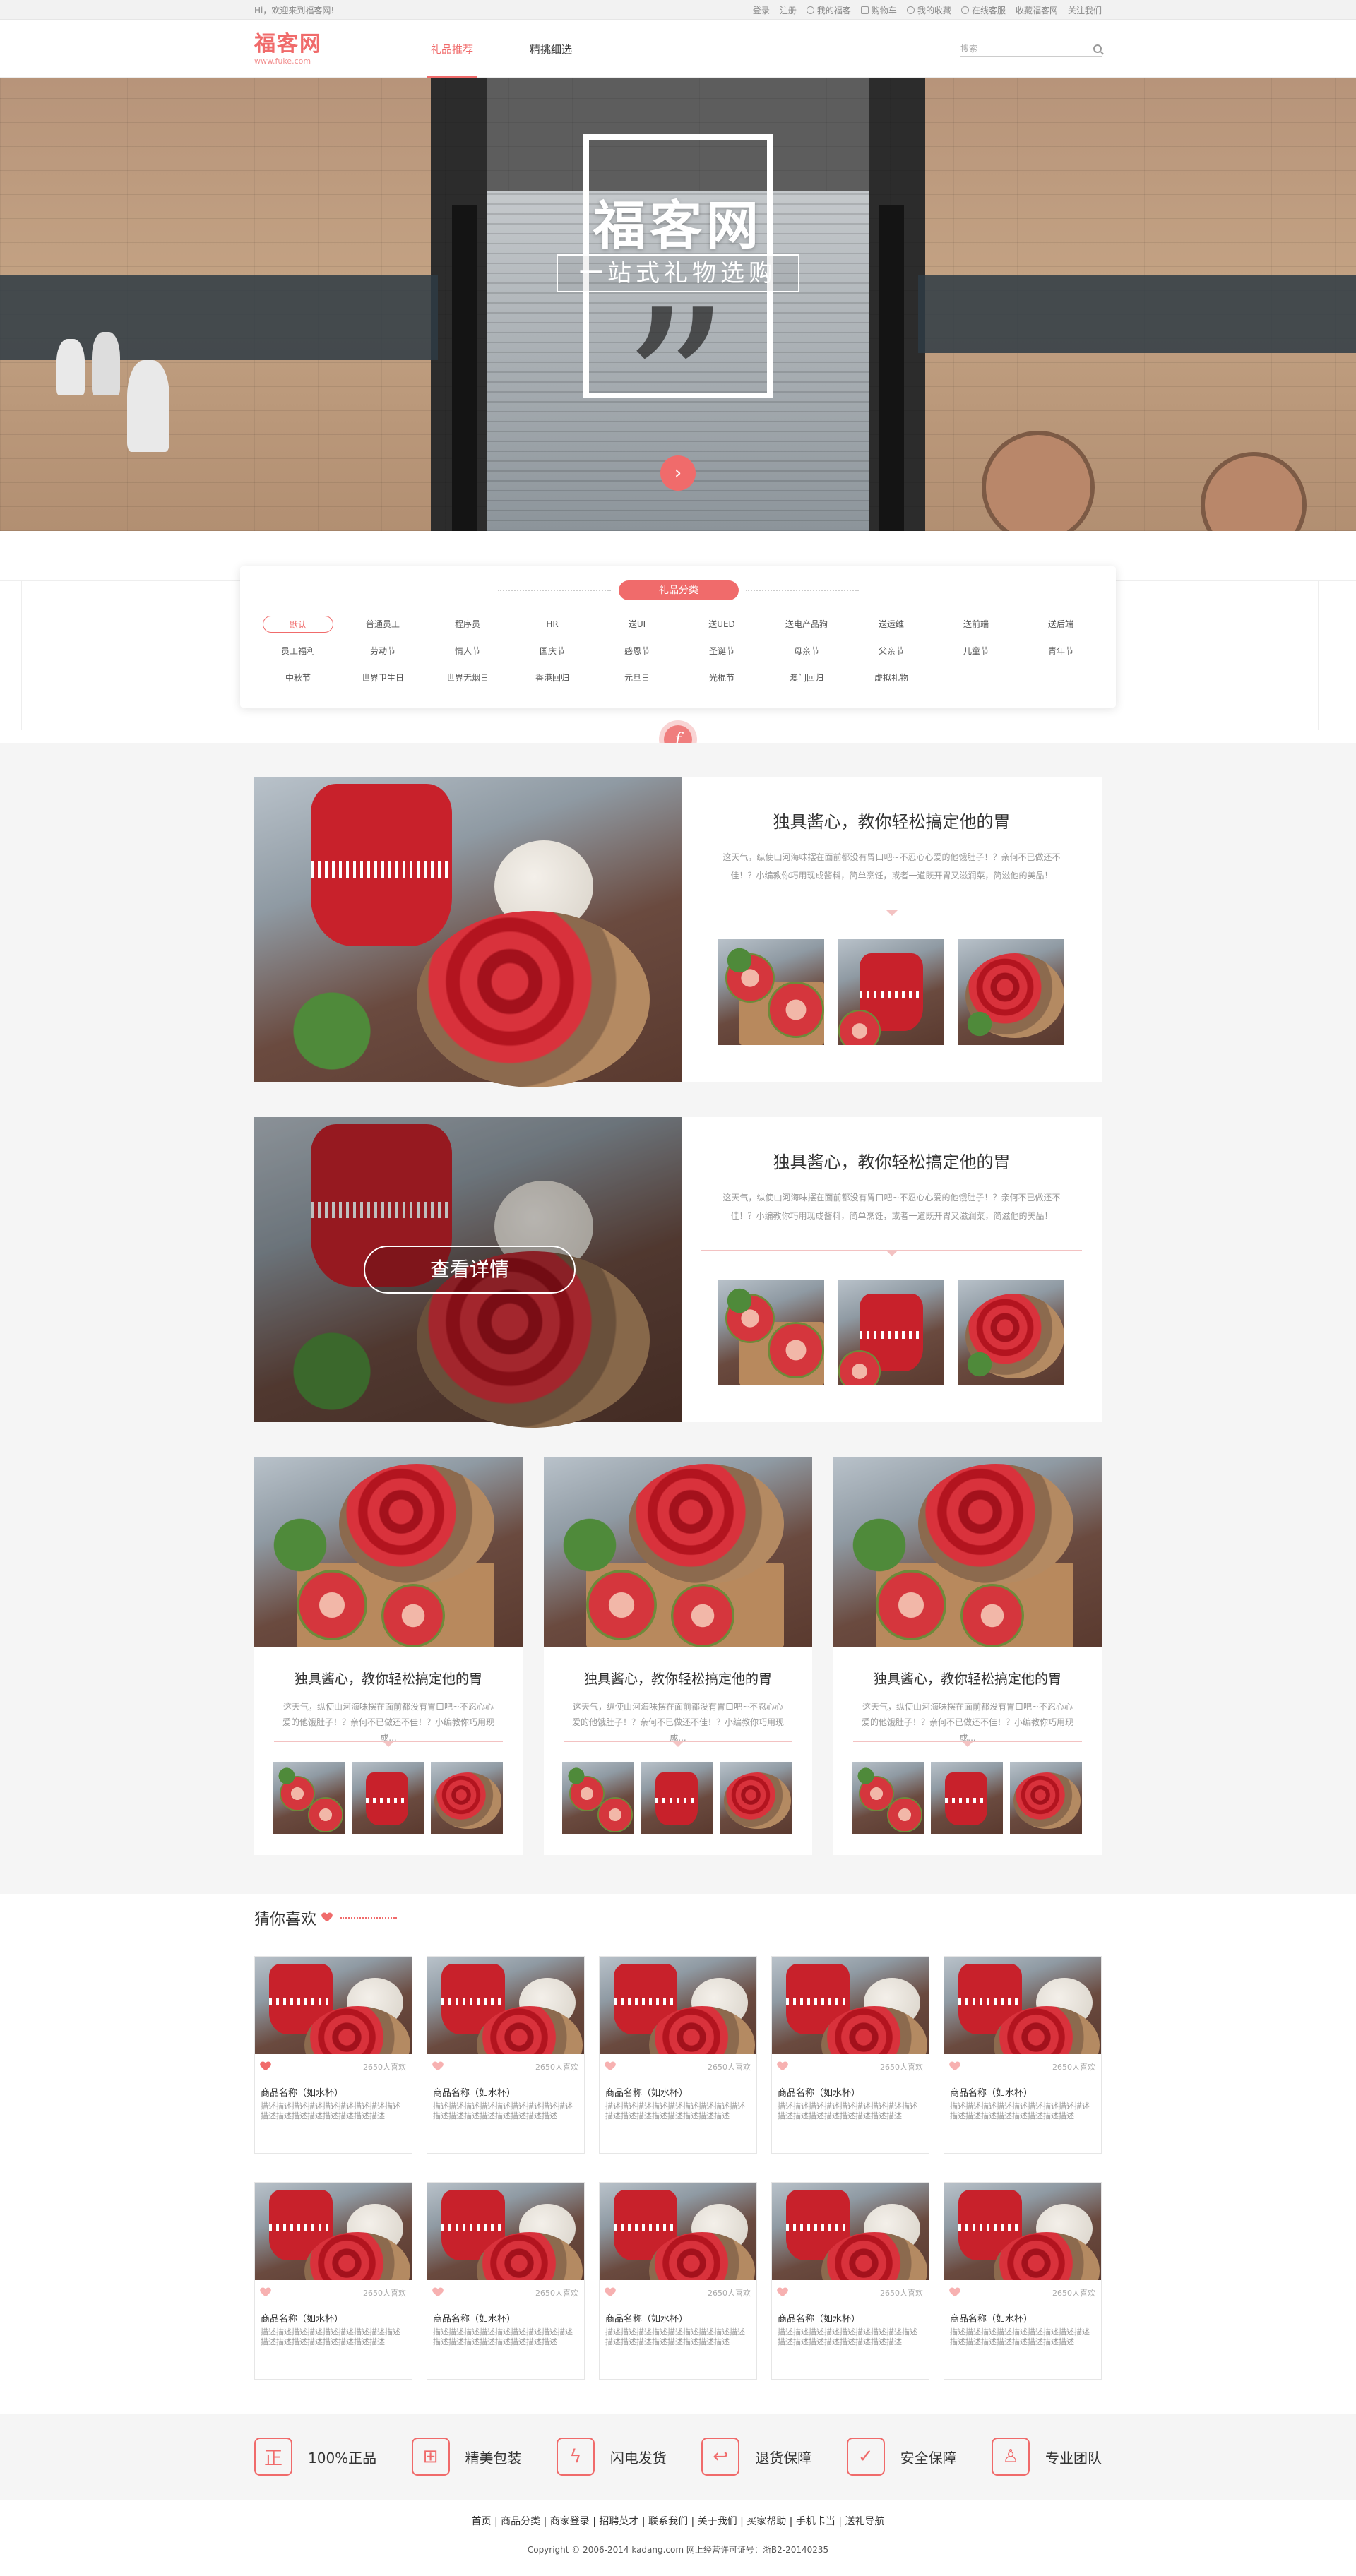  What do you see at coordinates (470, 1270) in the screenshot?
I see `view-details-button: 查看详情` at bounding box center [470, 1270].